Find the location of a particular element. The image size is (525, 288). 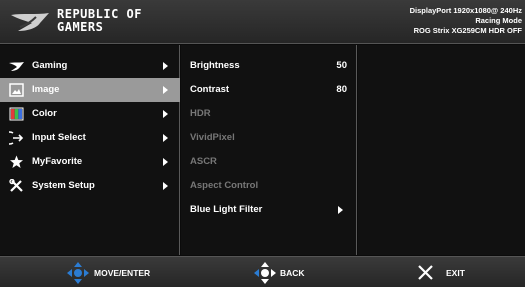

input-select-icon is located at coordinates (16, 138).